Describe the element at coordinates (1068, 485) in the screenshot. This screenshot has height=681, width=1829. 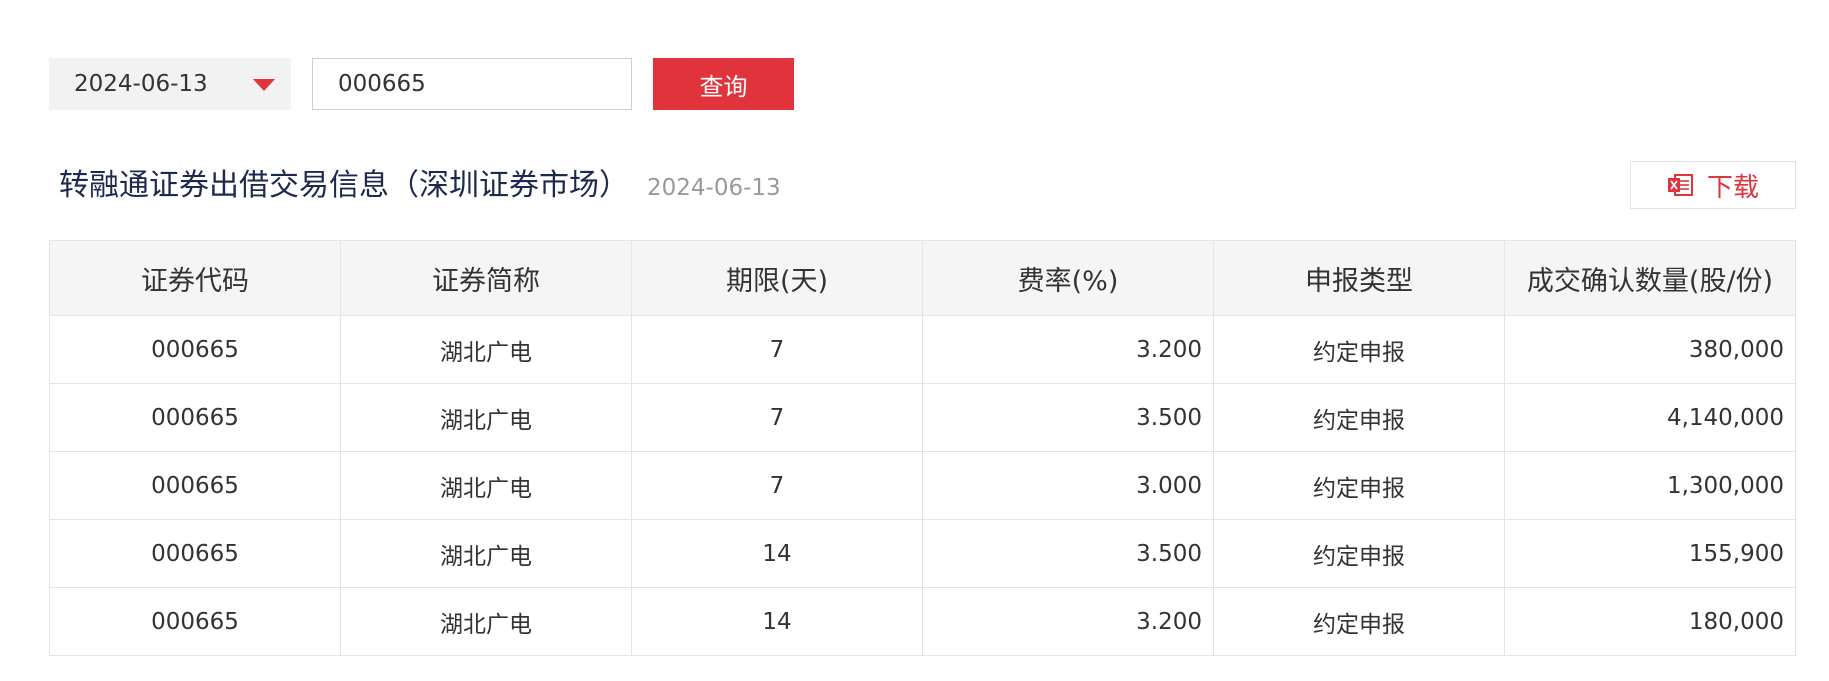
I see `cell-rate: 3.000` at that location.